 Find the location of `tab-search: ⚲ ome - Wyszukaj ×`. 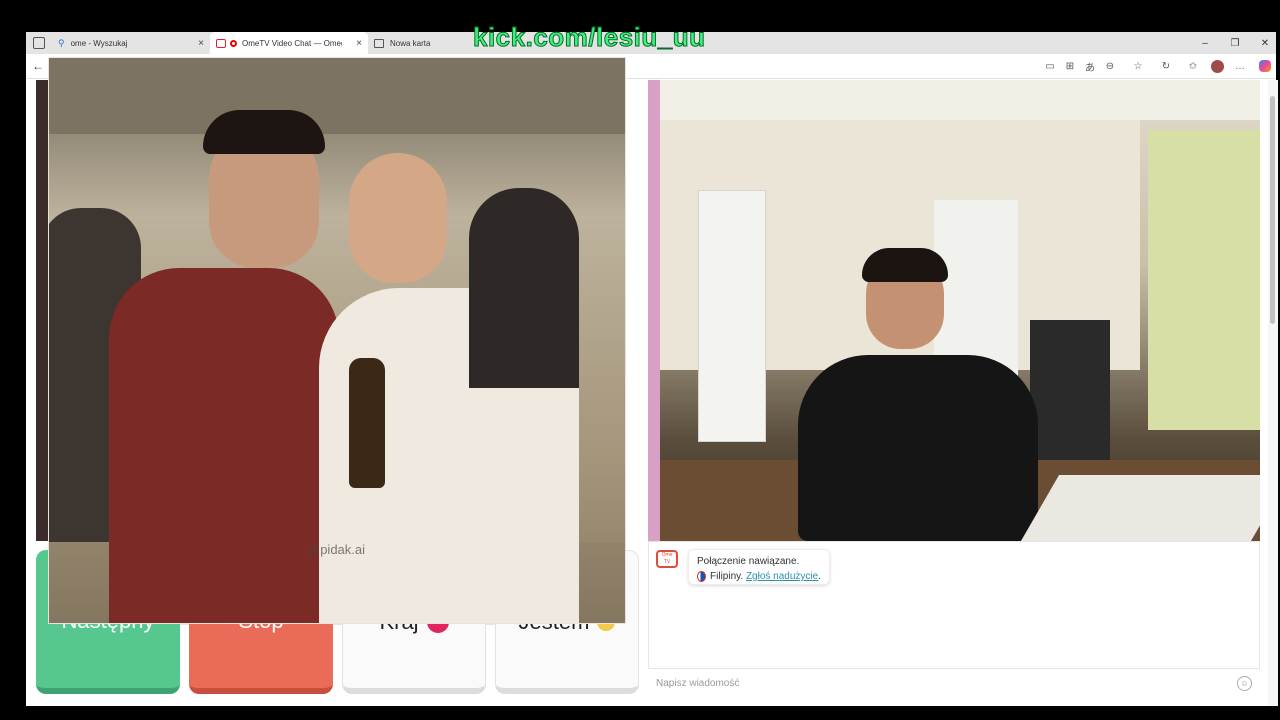

tab-search: ⚲ ome - Wyszukaj × is located at coordinates (131, 43).